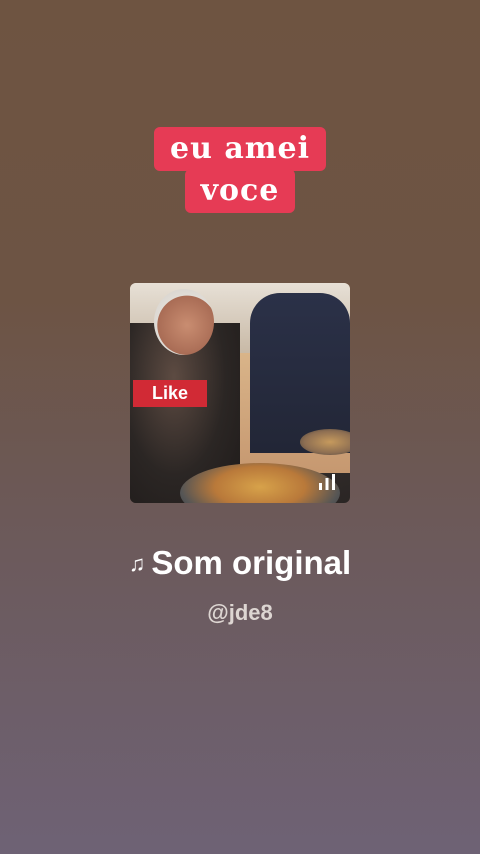  What do you see at coordinates (327, 482) in the screenshot?
I see `audio-bars-icon` at bounding box center [327, 482].